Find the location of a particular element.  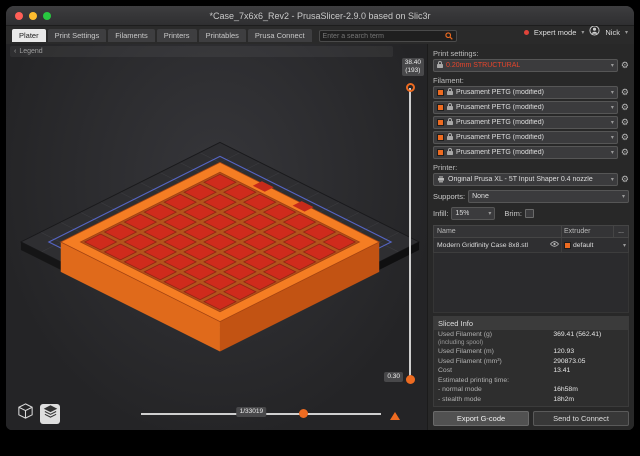

minimize-button is located at coordinates (33, 16).